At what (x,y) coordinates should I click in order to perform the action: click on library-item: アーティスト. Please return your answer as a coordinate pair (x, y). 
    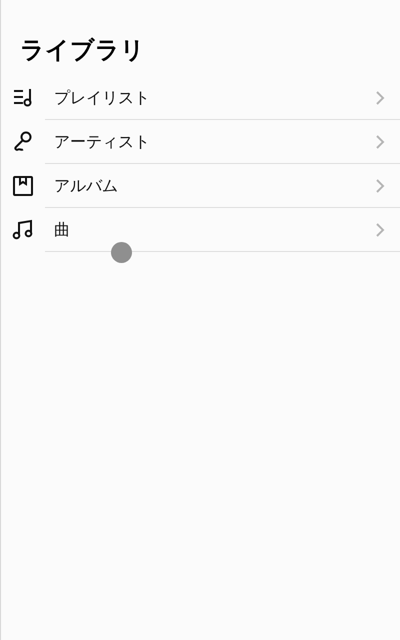
    Looking at the image, I should click on (222, 142).